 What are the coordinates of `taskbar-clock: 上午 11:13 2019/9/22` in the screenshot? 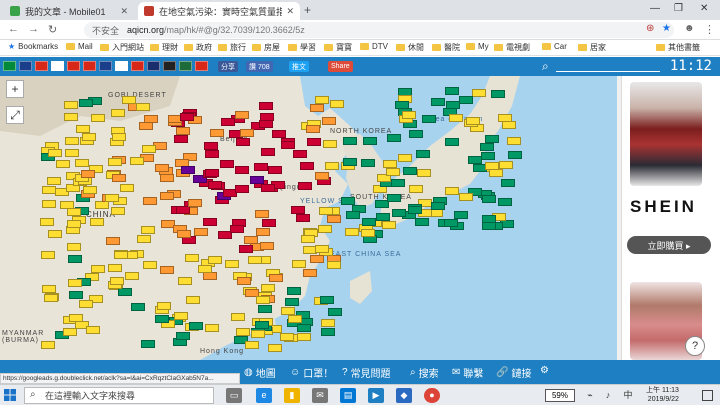 It's located at (662, 395).